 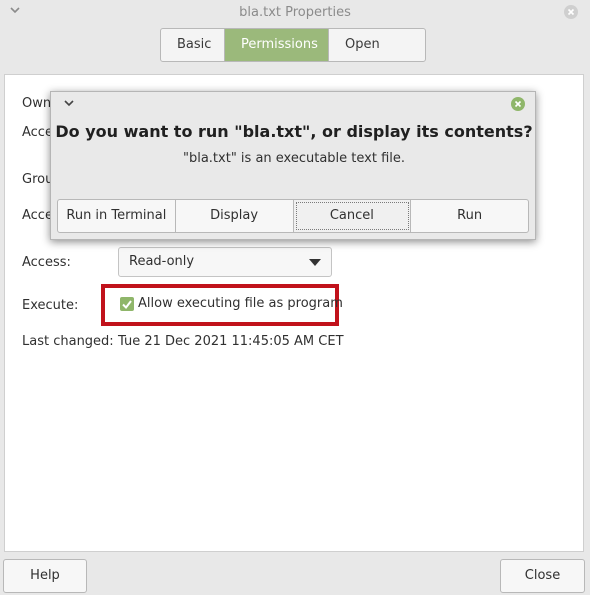 What do you see at coordinates (294, 158) in the screenshot?
I see `dialog-message: "bla.txt" is an executable text file.` at bounding box center [294, 158].